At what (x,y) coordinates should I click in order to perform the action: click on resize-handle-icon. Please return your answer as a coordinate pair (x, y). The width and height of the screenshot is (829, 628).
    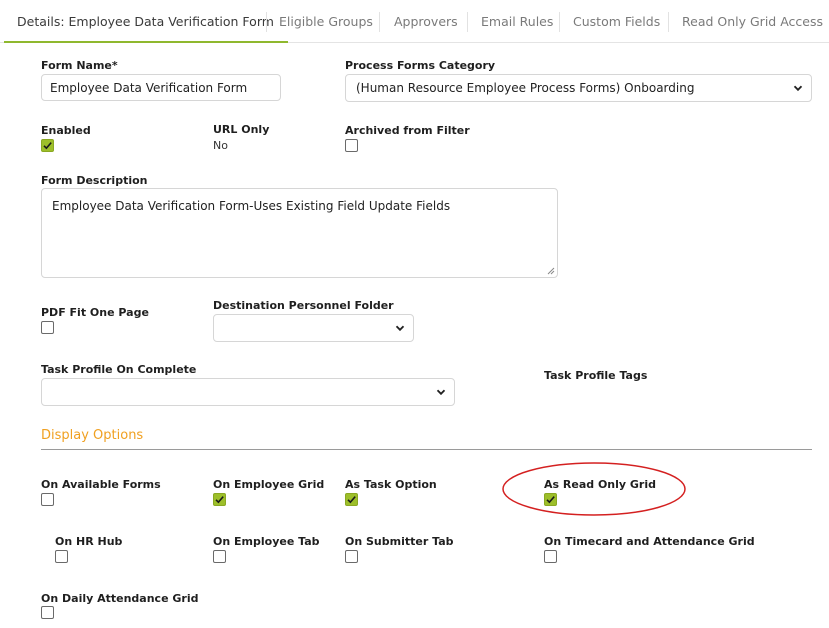
    Looking at the image, I should click on (551, 271).